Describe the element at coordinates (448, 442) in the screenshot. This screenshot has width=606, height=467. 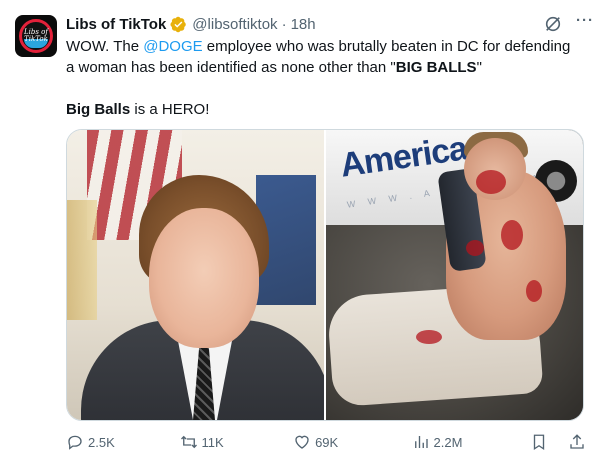
I see `view-count: 2.2M` at that location.